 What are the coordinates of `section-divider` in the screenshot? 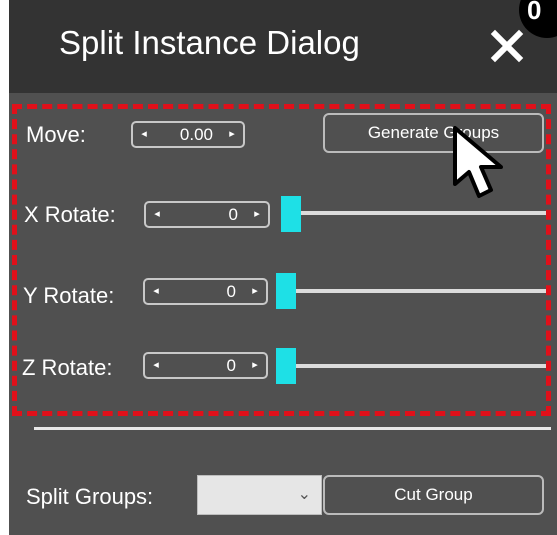 It's located at (292, 428).